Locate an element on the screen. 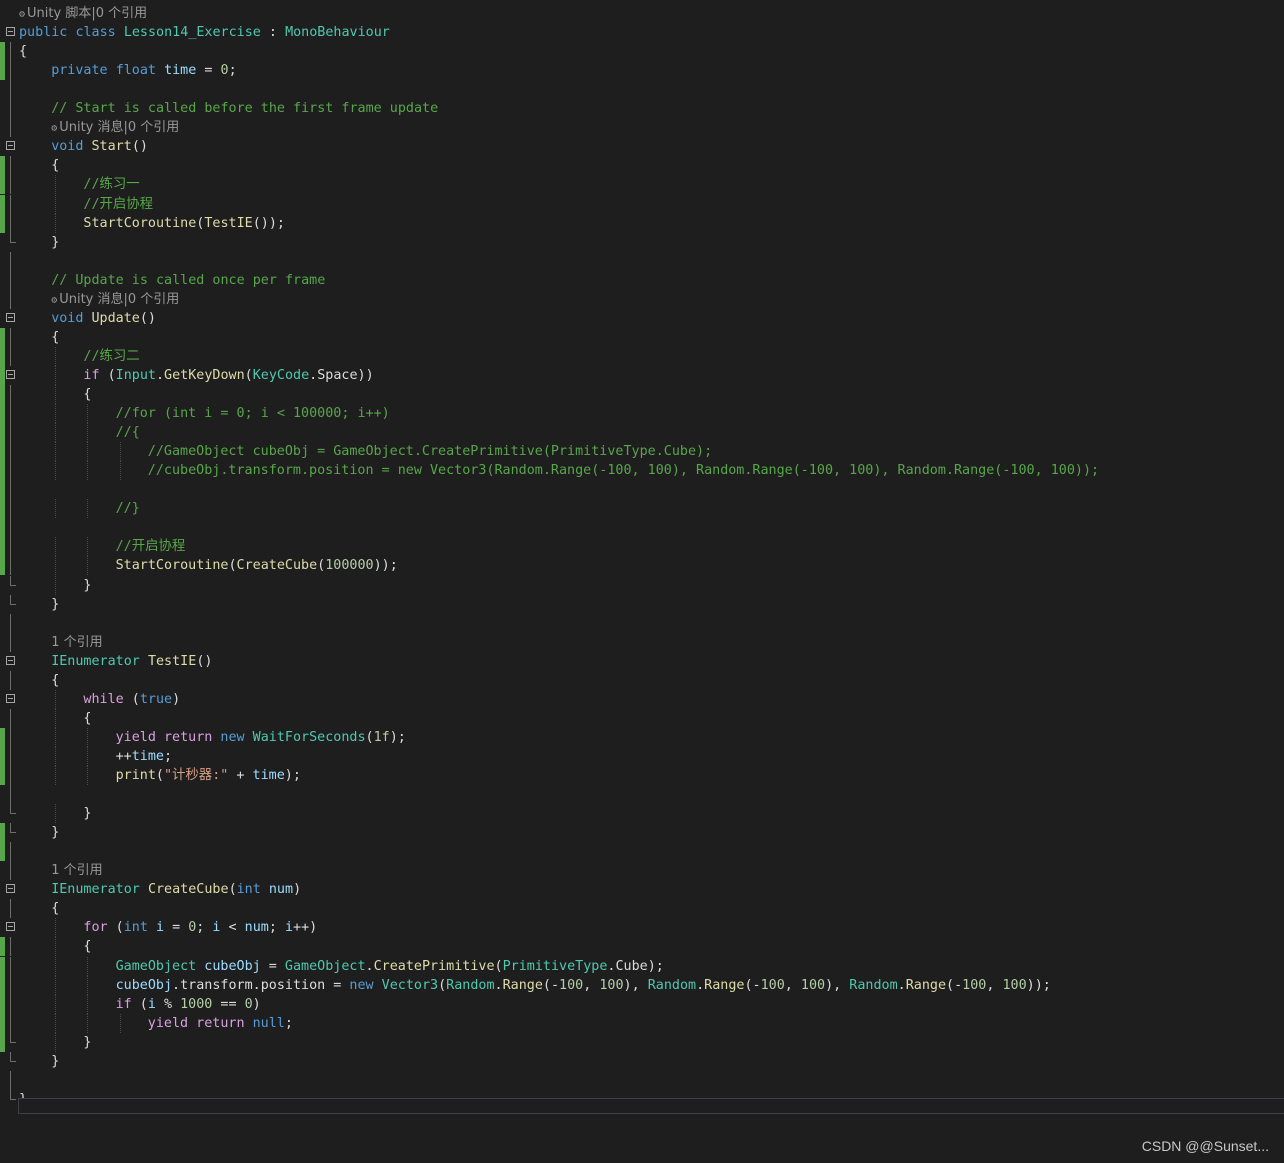  code-token: ; is located at coordinates (232, 71).